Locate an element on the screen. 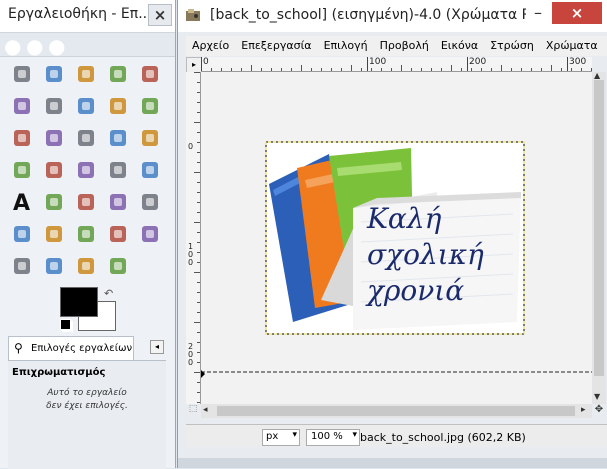 The image size is (607, 469). scroll-right-icon: ▸ is located at coordinates (583, 410).